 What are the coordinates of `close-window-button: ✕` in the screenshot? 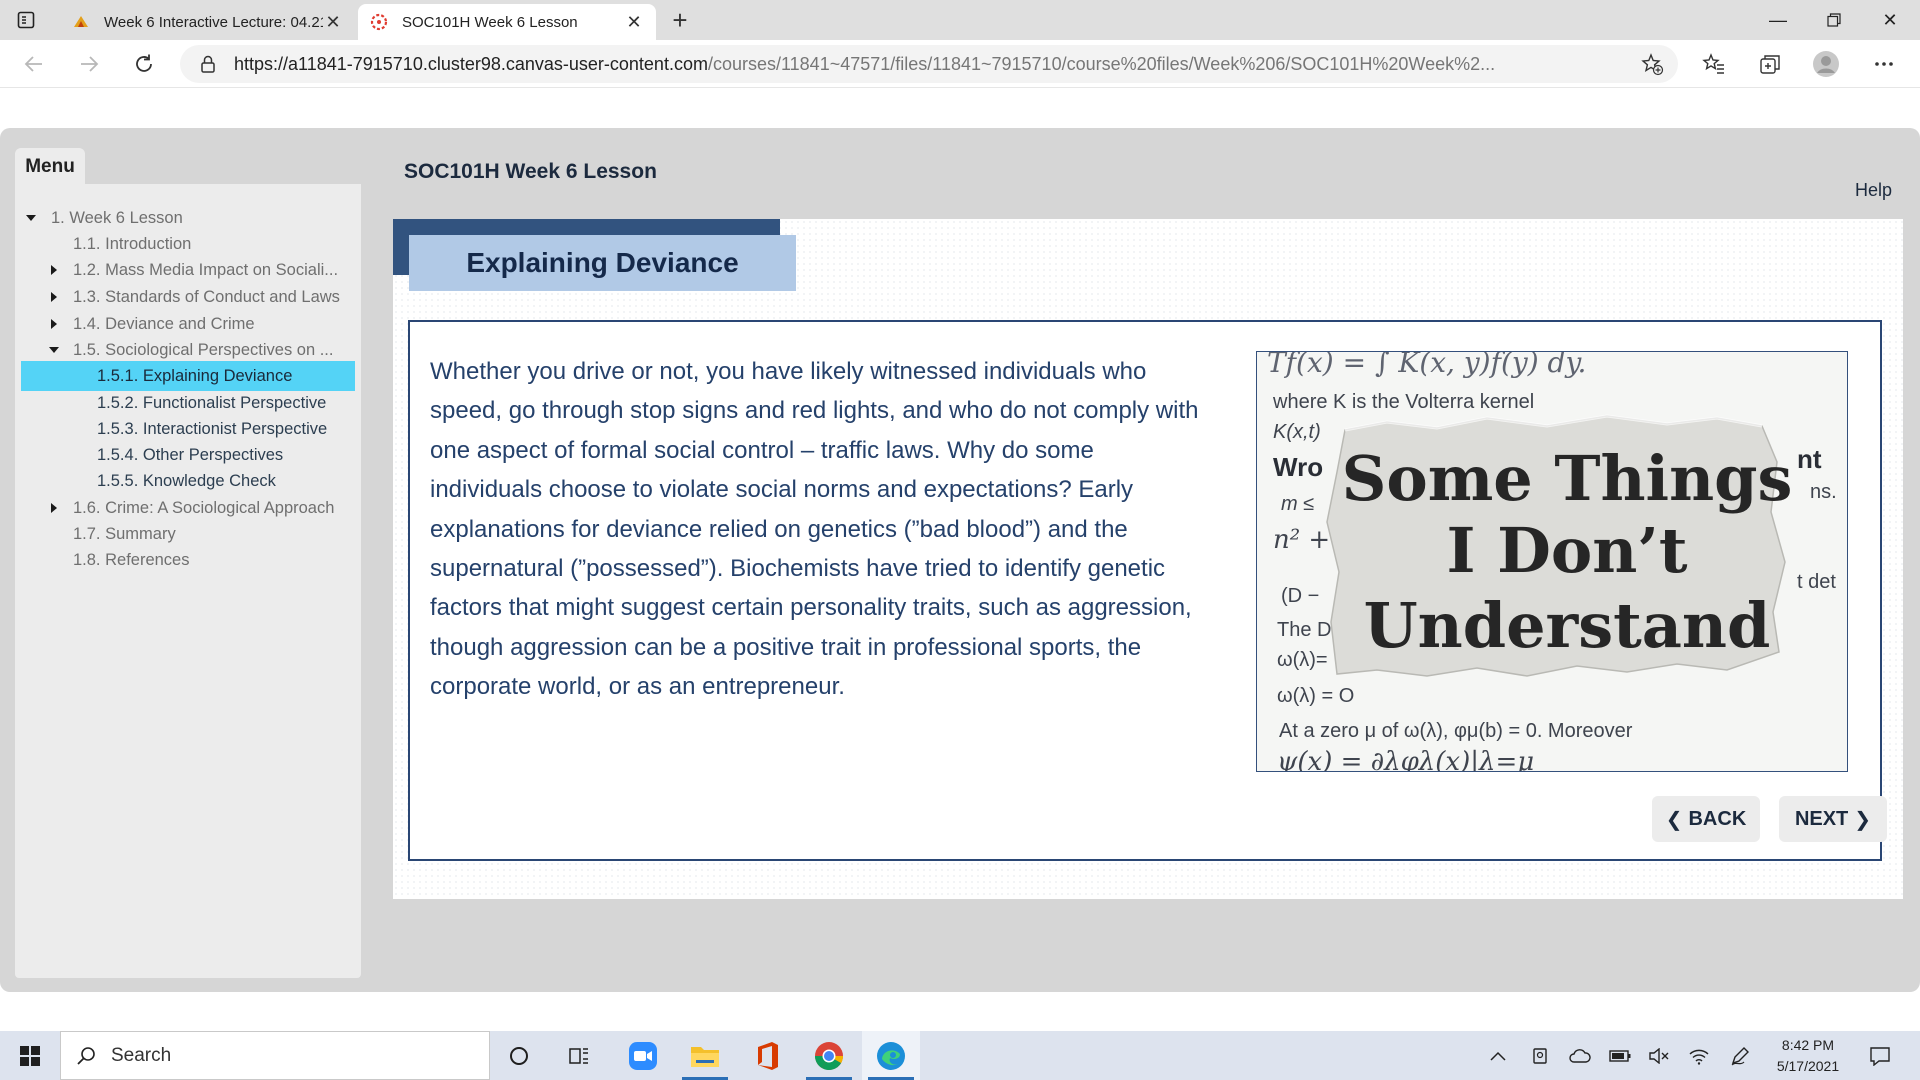 It's located at (1890, 20).